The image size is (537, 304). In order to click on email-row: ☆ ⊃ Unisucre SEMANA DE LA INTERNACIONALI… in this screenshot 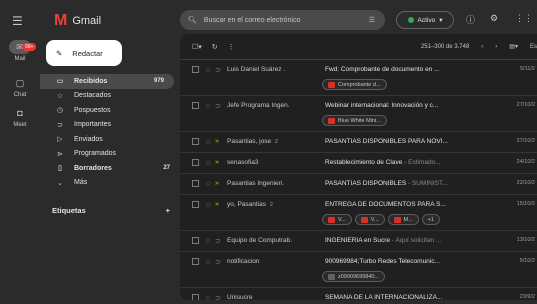, I will do `click(358, 294)`.